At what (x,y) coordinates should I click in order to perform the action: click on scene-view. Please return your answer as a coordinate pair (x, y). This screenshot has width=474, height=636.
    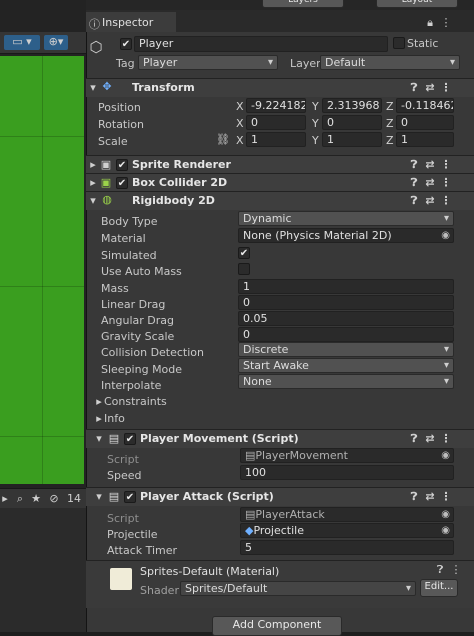
    Looking at the image, I should click on (42, 270).